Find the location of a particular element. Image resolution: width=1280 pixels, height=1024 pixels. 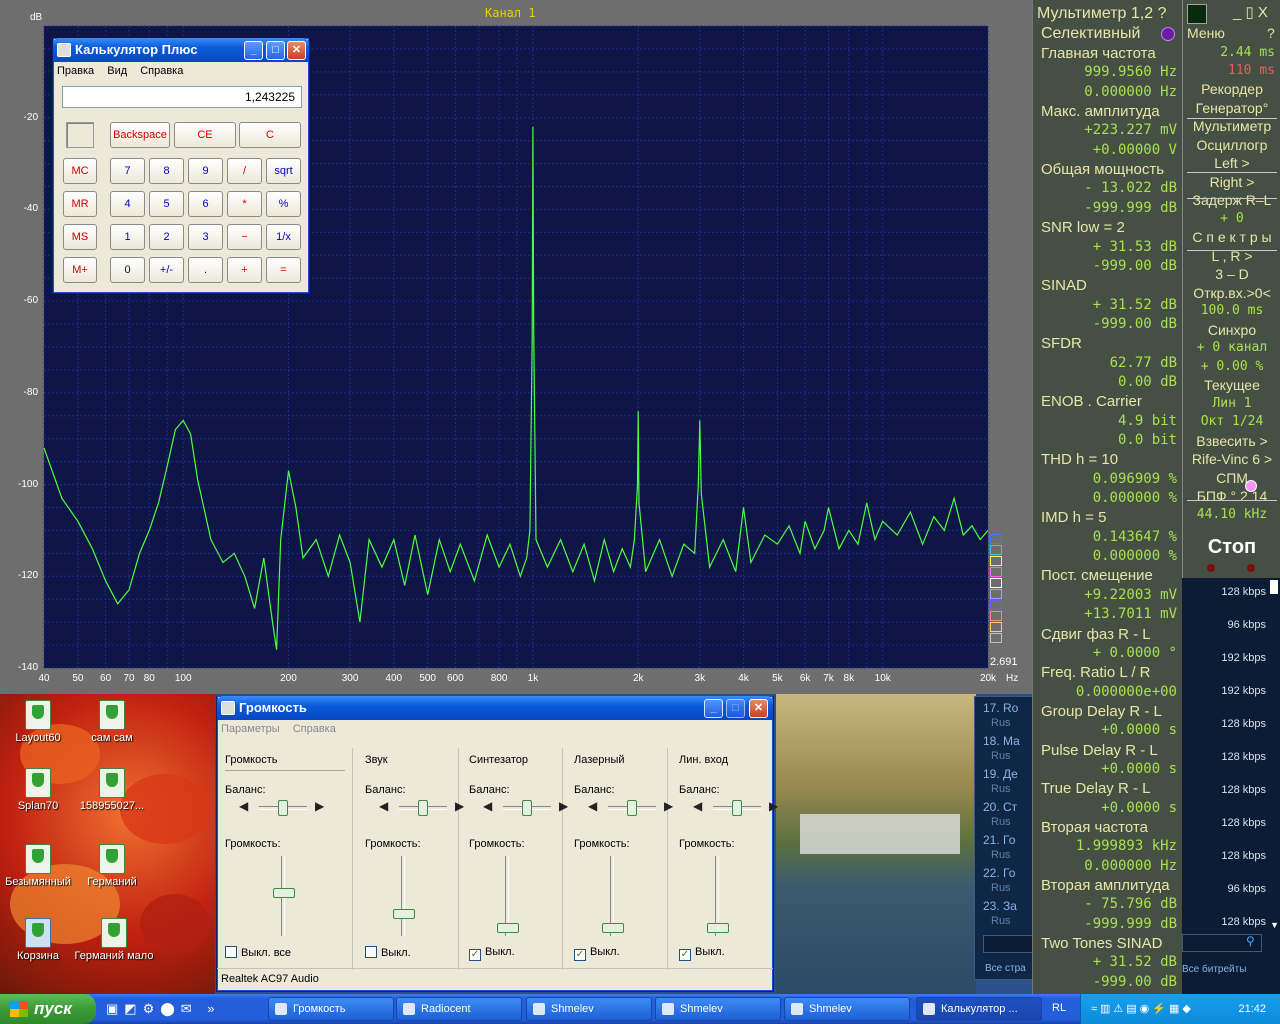

calc-mr-button: MR is located at coordinates (80, 204).